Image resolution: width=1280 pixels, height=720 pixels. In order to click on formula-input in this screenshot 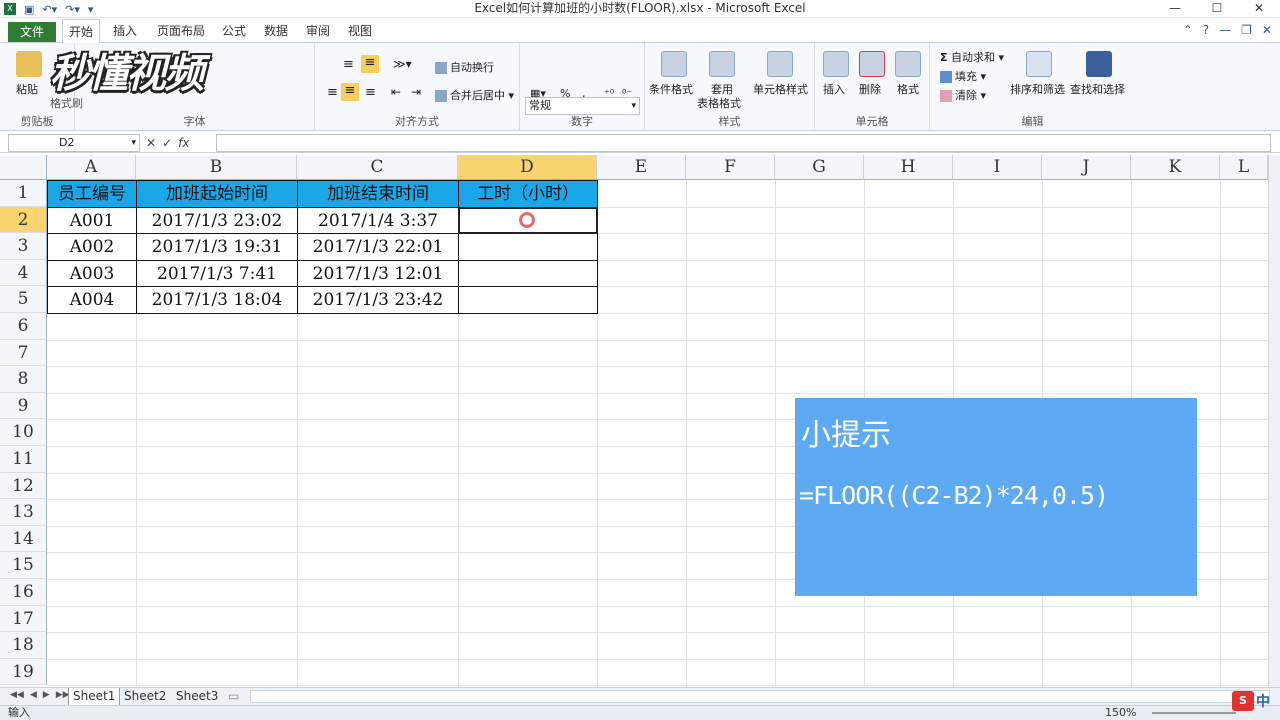, I will do `click(743, 143)`.